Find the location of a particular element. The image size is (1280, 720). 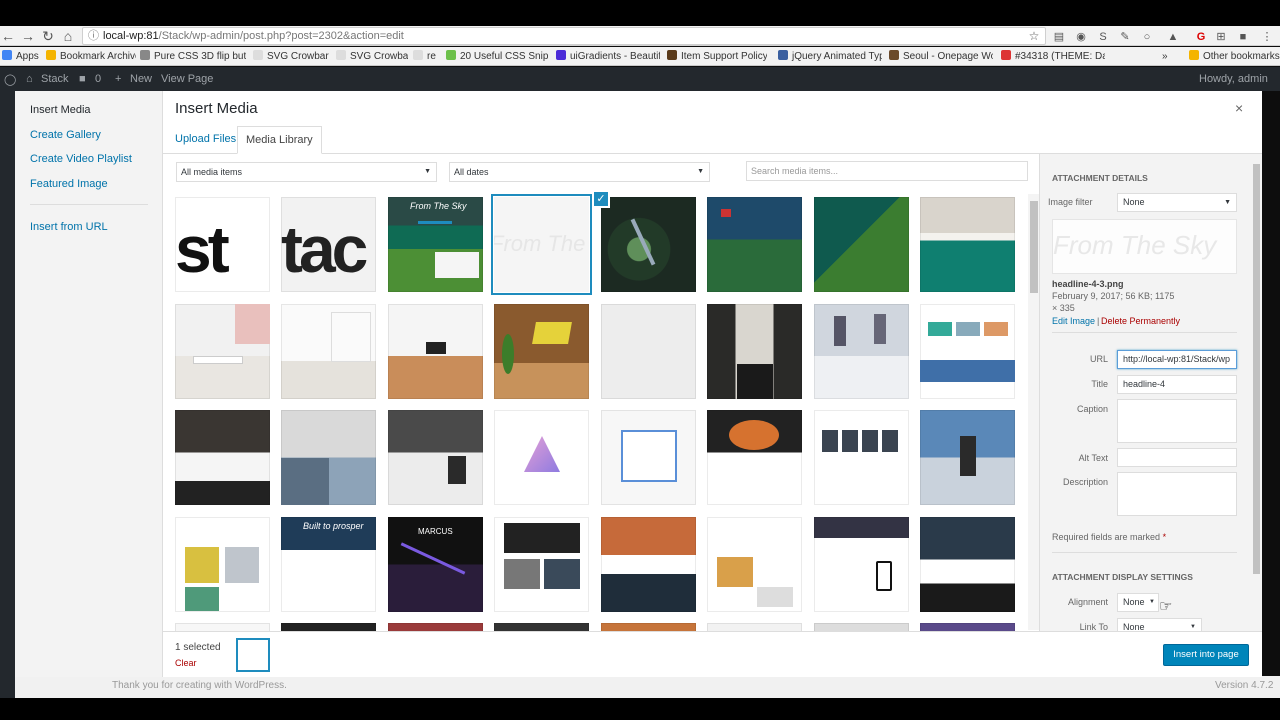

alignment-select: None ▼ is located at coordinates (1138, 602).